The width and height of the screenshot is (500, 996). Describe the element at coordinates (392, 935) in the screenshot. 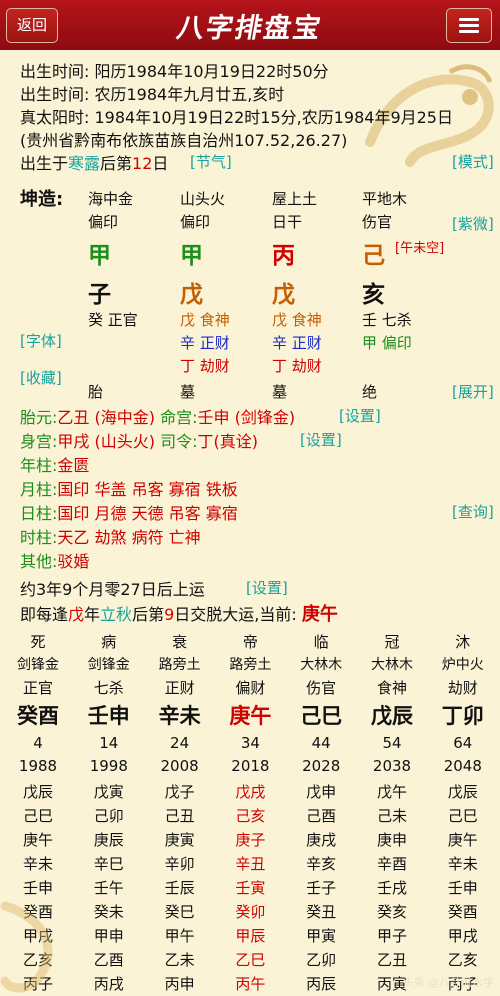

I see `liunian-cell: 甲子` at that location.